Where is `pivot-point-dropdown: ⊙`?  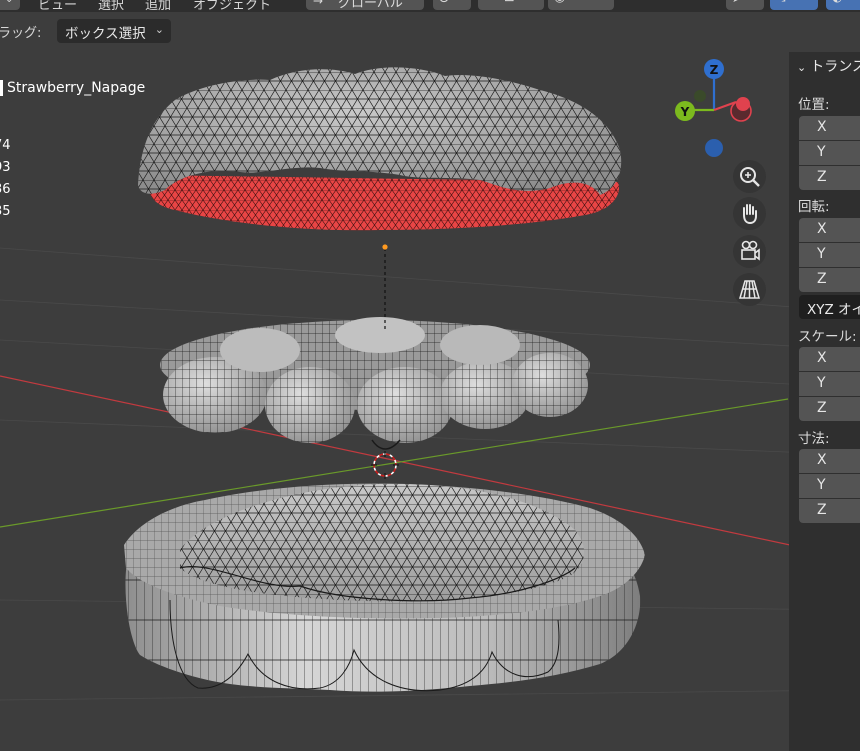
pivot-point-dropdown: ⊙ is located at coordinates (452, 5).